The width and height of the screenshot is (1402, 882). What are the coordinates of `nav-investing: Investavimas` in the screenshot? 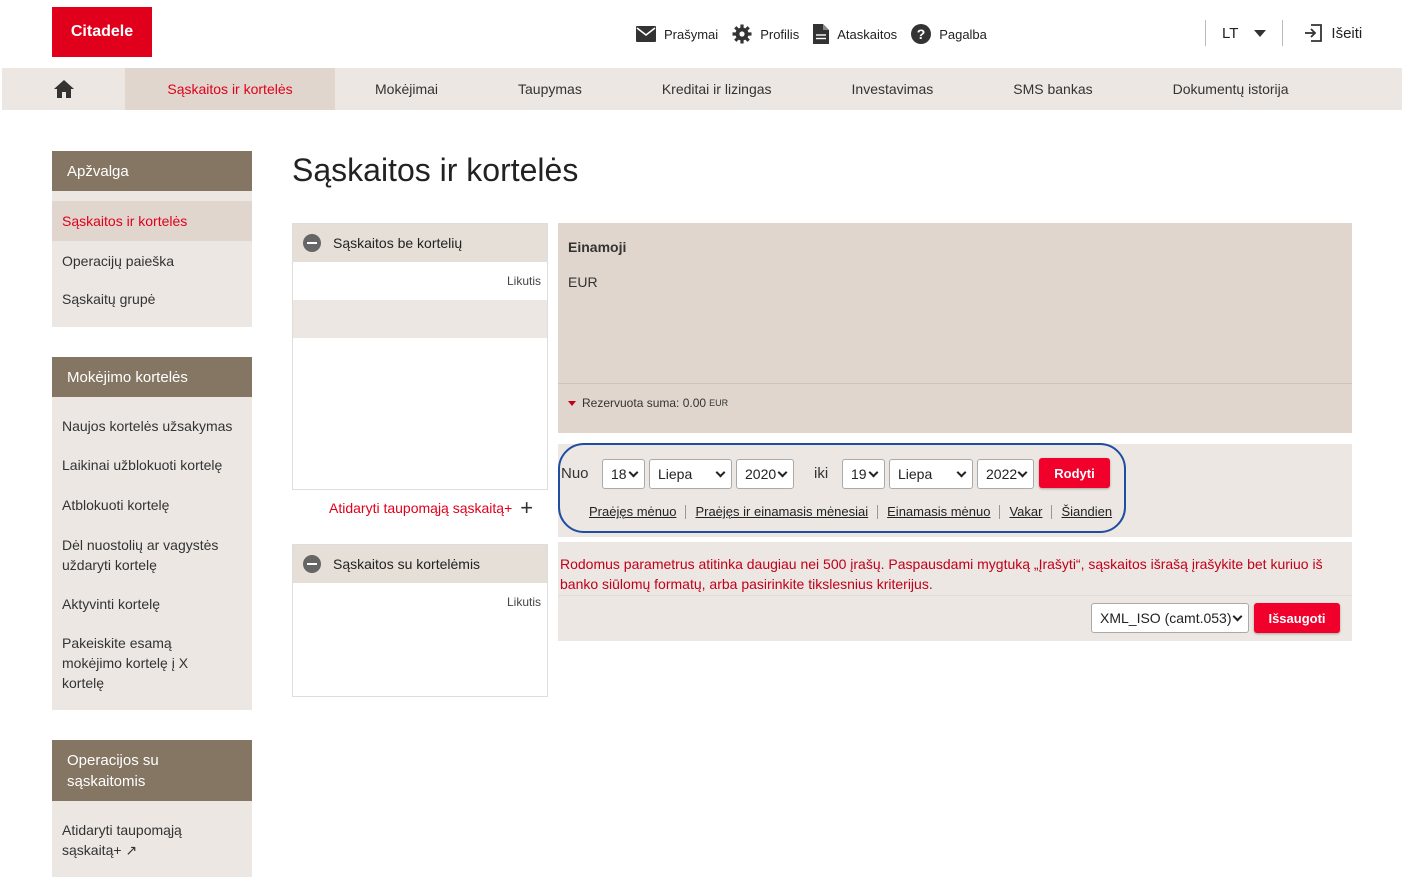 It's located at (893, 89).